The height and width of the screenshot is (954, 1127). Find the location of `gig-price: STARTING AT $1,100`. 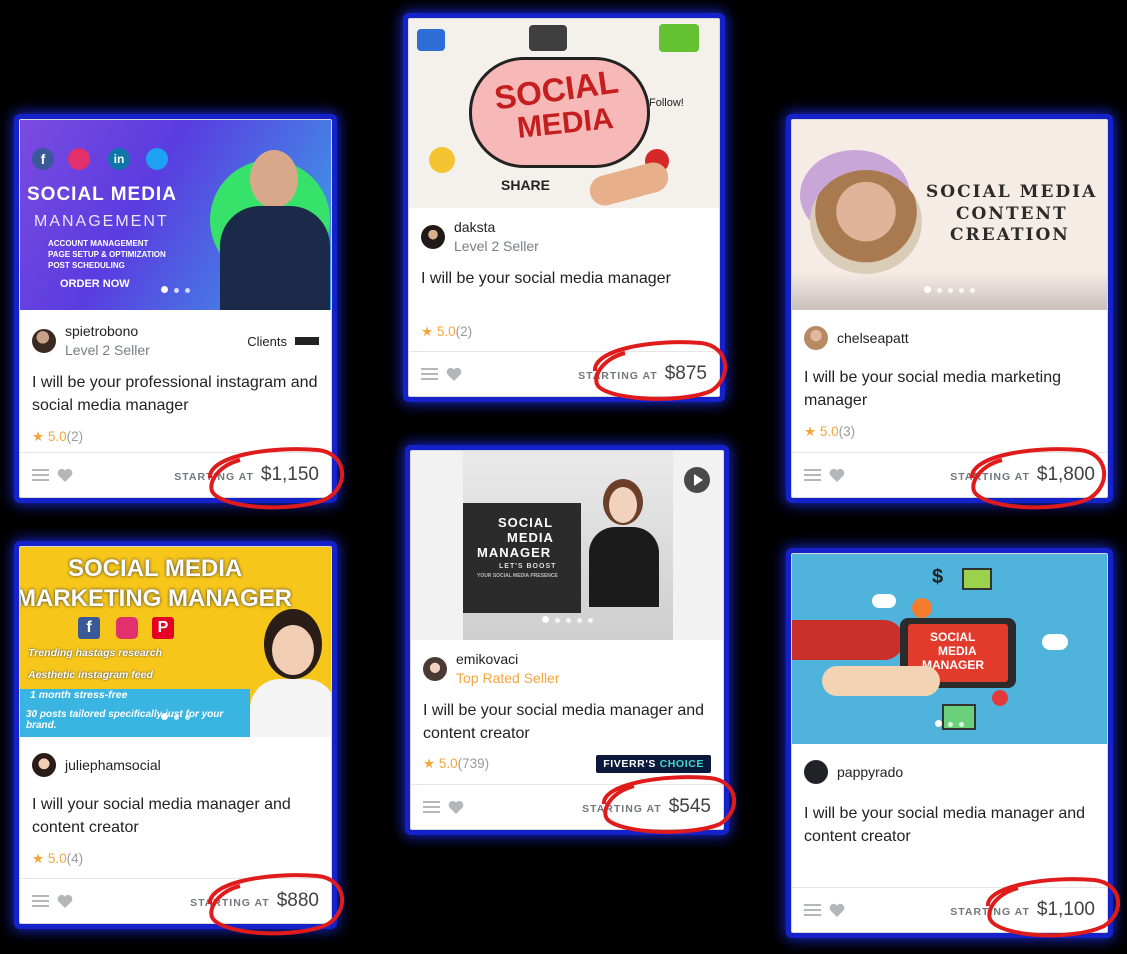

gig-price: STARTING AT $1,100 is located at coordinates (1022, 910).